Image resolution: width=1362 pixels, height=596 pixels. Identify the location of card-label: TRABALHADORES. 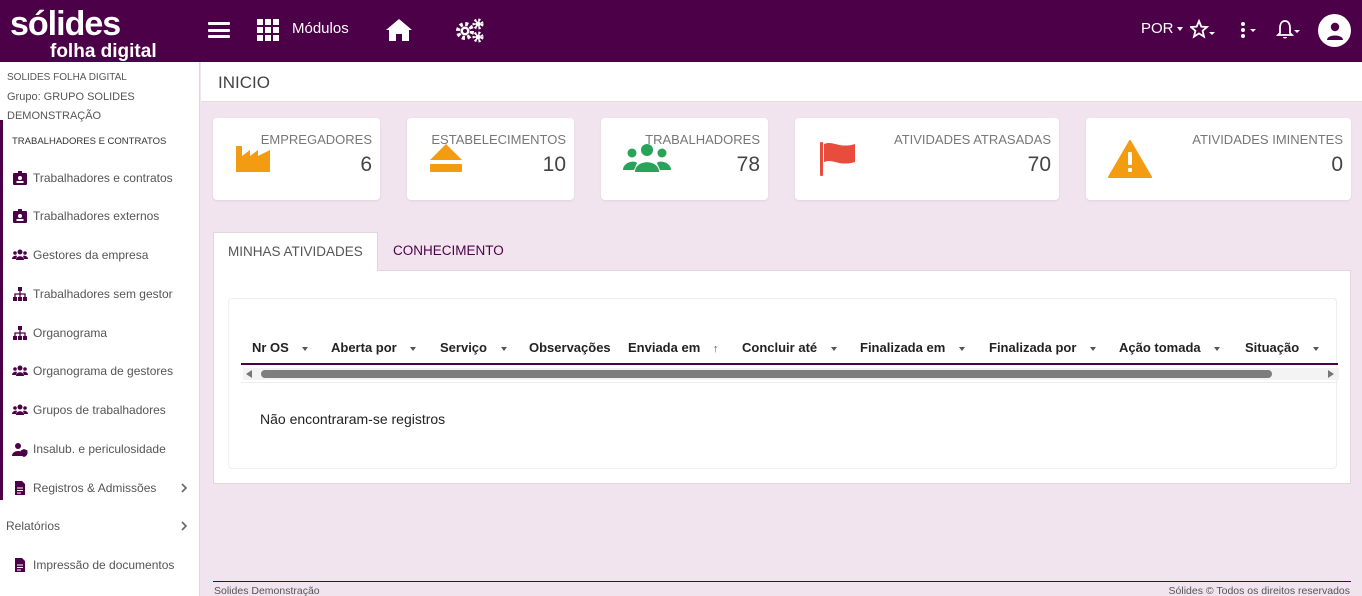
(702, 139).